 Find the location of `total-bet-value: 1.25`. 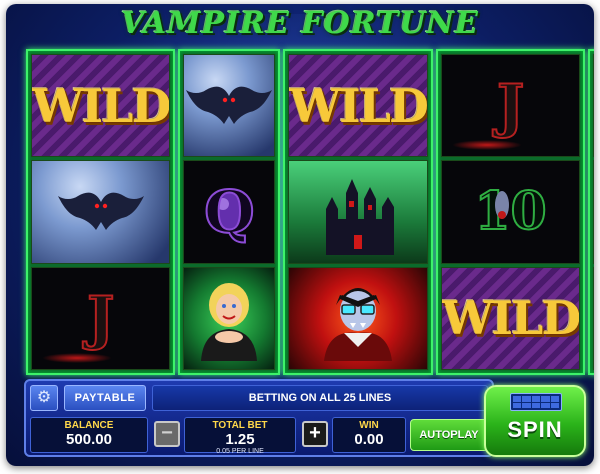

total-bet-value: 1.25 is located at coordinates (240, 439).